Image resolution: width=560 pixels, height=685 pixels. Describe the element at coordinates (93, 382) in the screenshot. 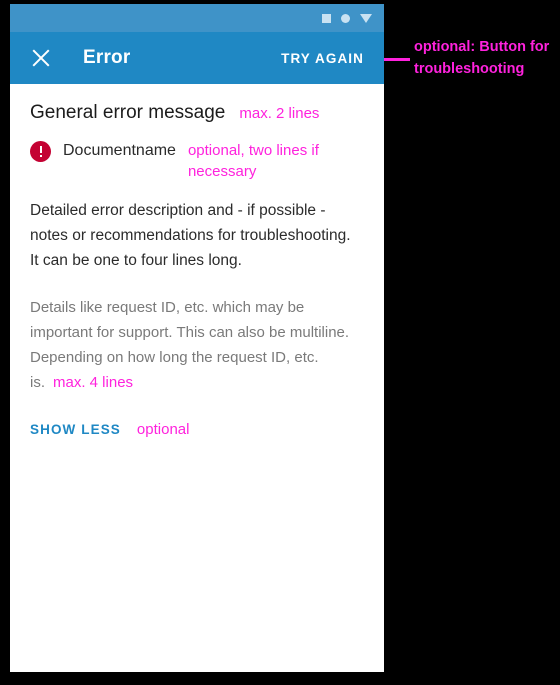

I see `details-max-lines-note: max. 4 lines` at that location.